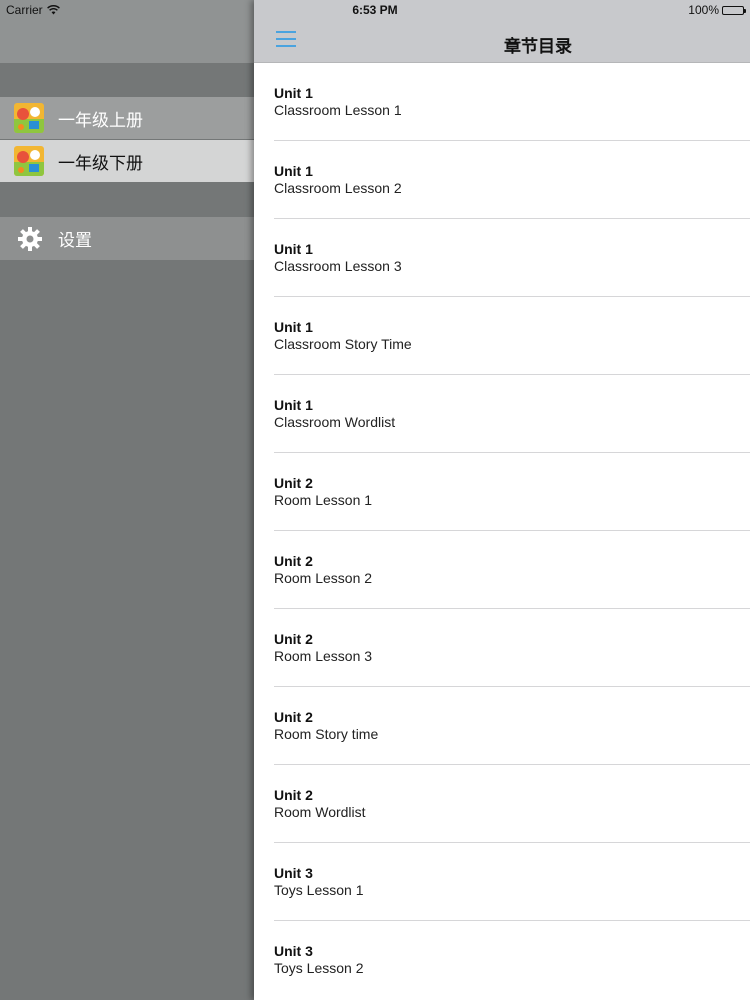 The image size is (750, 1000). I want to click on chapter-row: Unit 2 Room Lesson 1, so click(502, 492).